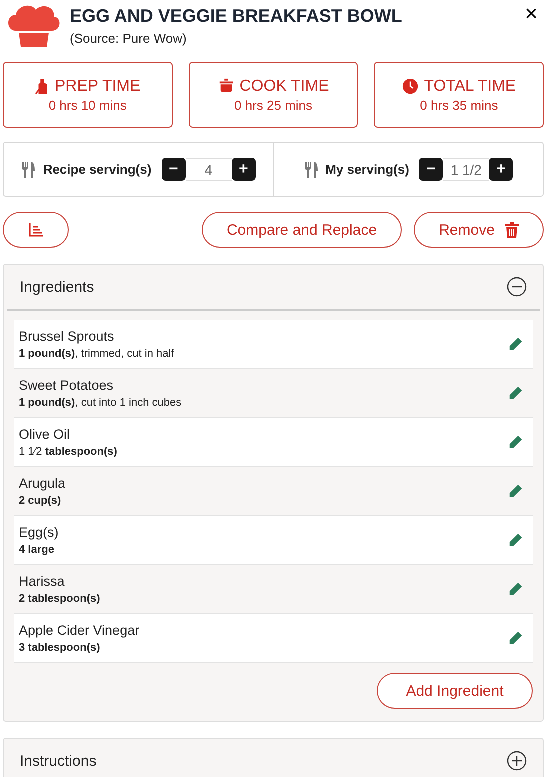  I want to click on time-label: TOTAL TIME, so click(470, 87).